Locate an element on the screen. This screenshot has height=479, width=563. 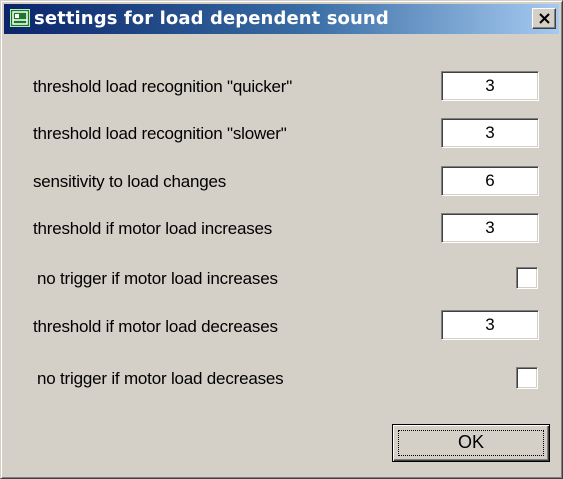
label-threshold-increase: threshold if motor load increases is located at coordinates (153, 228).